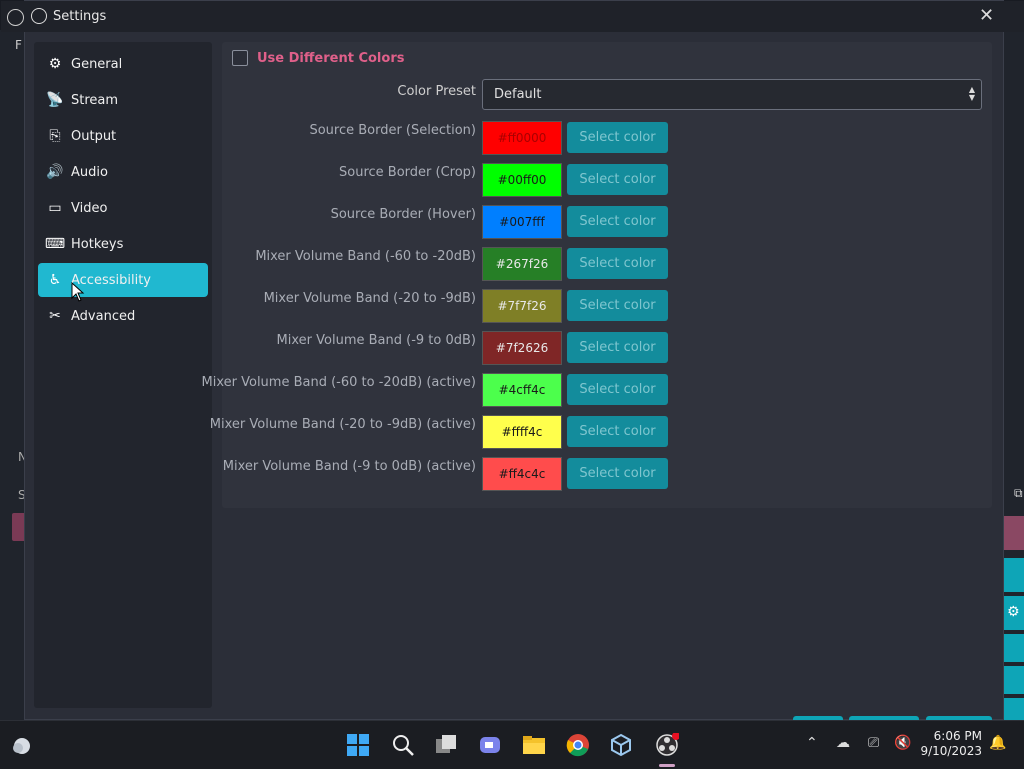  I want to click on taskbar-clock: 6:06 PM 9/10/2023, so click(951, 744).